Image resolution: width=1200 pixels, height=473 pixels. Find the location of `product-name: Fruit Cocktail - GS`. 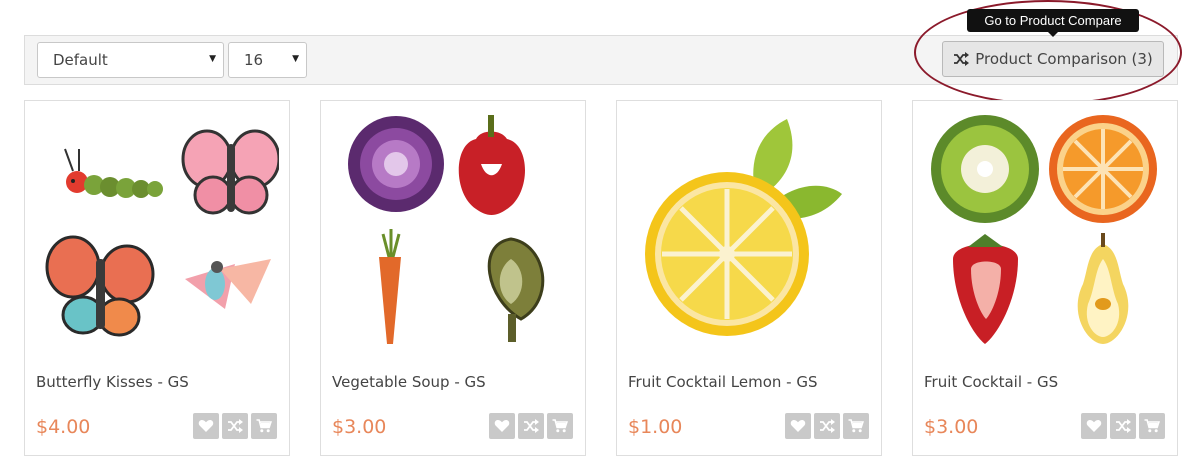

product-name: Fruit Cocktail - GS is located at coordinates (991, 382).